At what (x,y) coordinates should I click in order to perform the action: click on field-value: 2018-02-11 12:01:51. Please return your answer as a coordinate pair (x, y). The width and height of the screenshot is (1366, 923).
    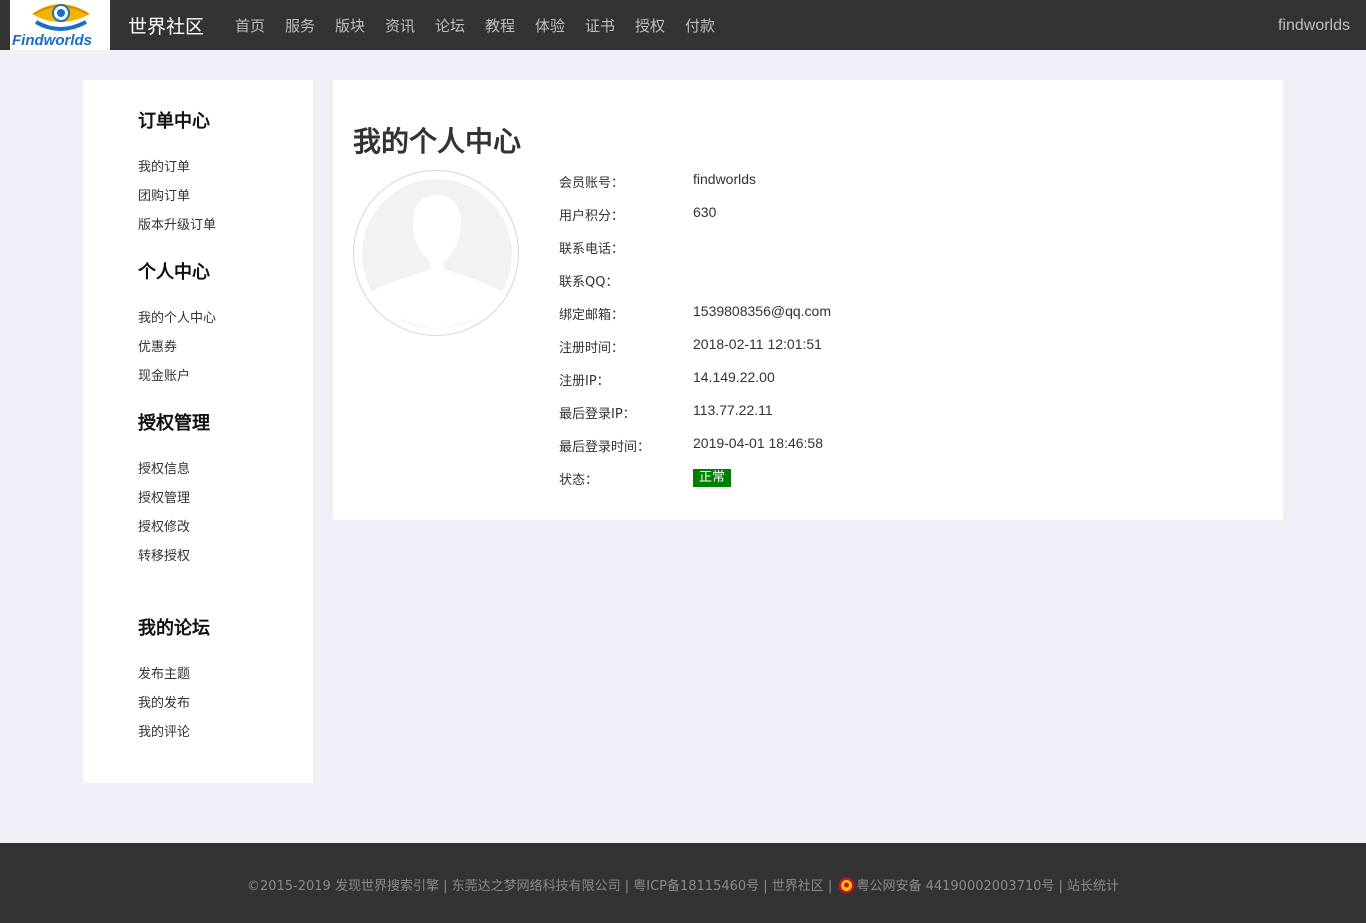
    Looking at the image, I should click on (757, 344).